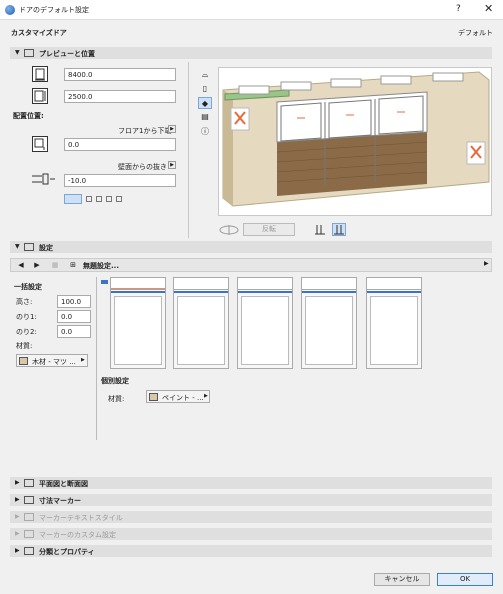 The height and width of the screenshot is (594, 503). What do you see at coordinates (43, 179) in the screenshot?
I see `wall-offset-icon` at bounding box center [43, 179].